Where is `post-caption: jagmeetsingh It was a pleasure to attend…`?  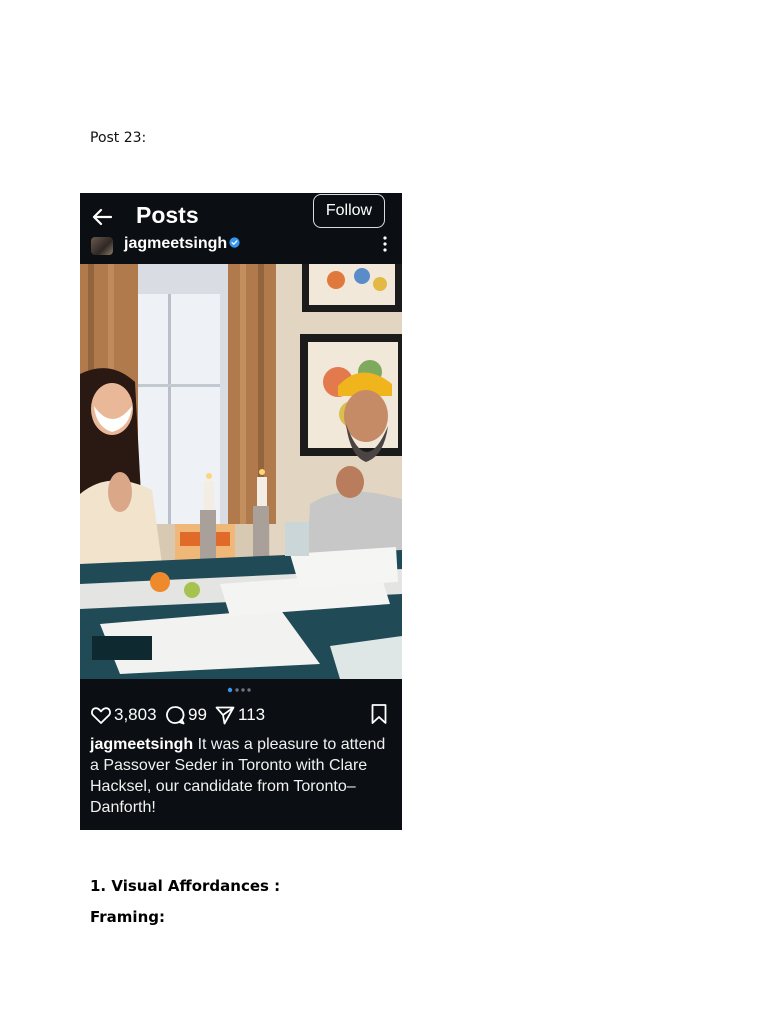
post-caption: jagmeetsingh It was a pleasure to attend… is located at coordinates (242, 776).